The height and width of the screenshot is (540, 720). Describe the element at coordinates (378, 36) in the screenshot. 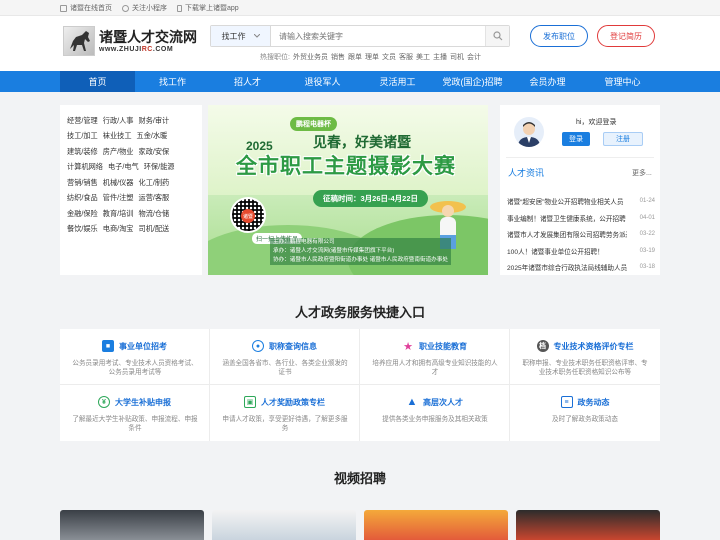

I see `search-input` at that location.